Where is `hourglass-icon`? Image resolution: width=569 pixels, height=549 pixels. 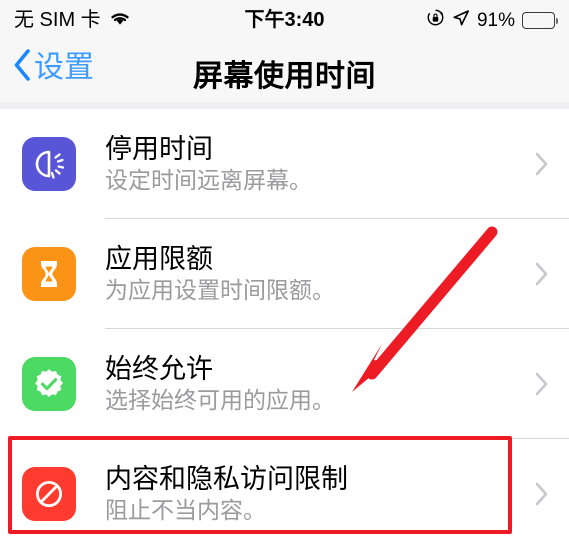 hourglass-icon is located at coordinates (49, 274).